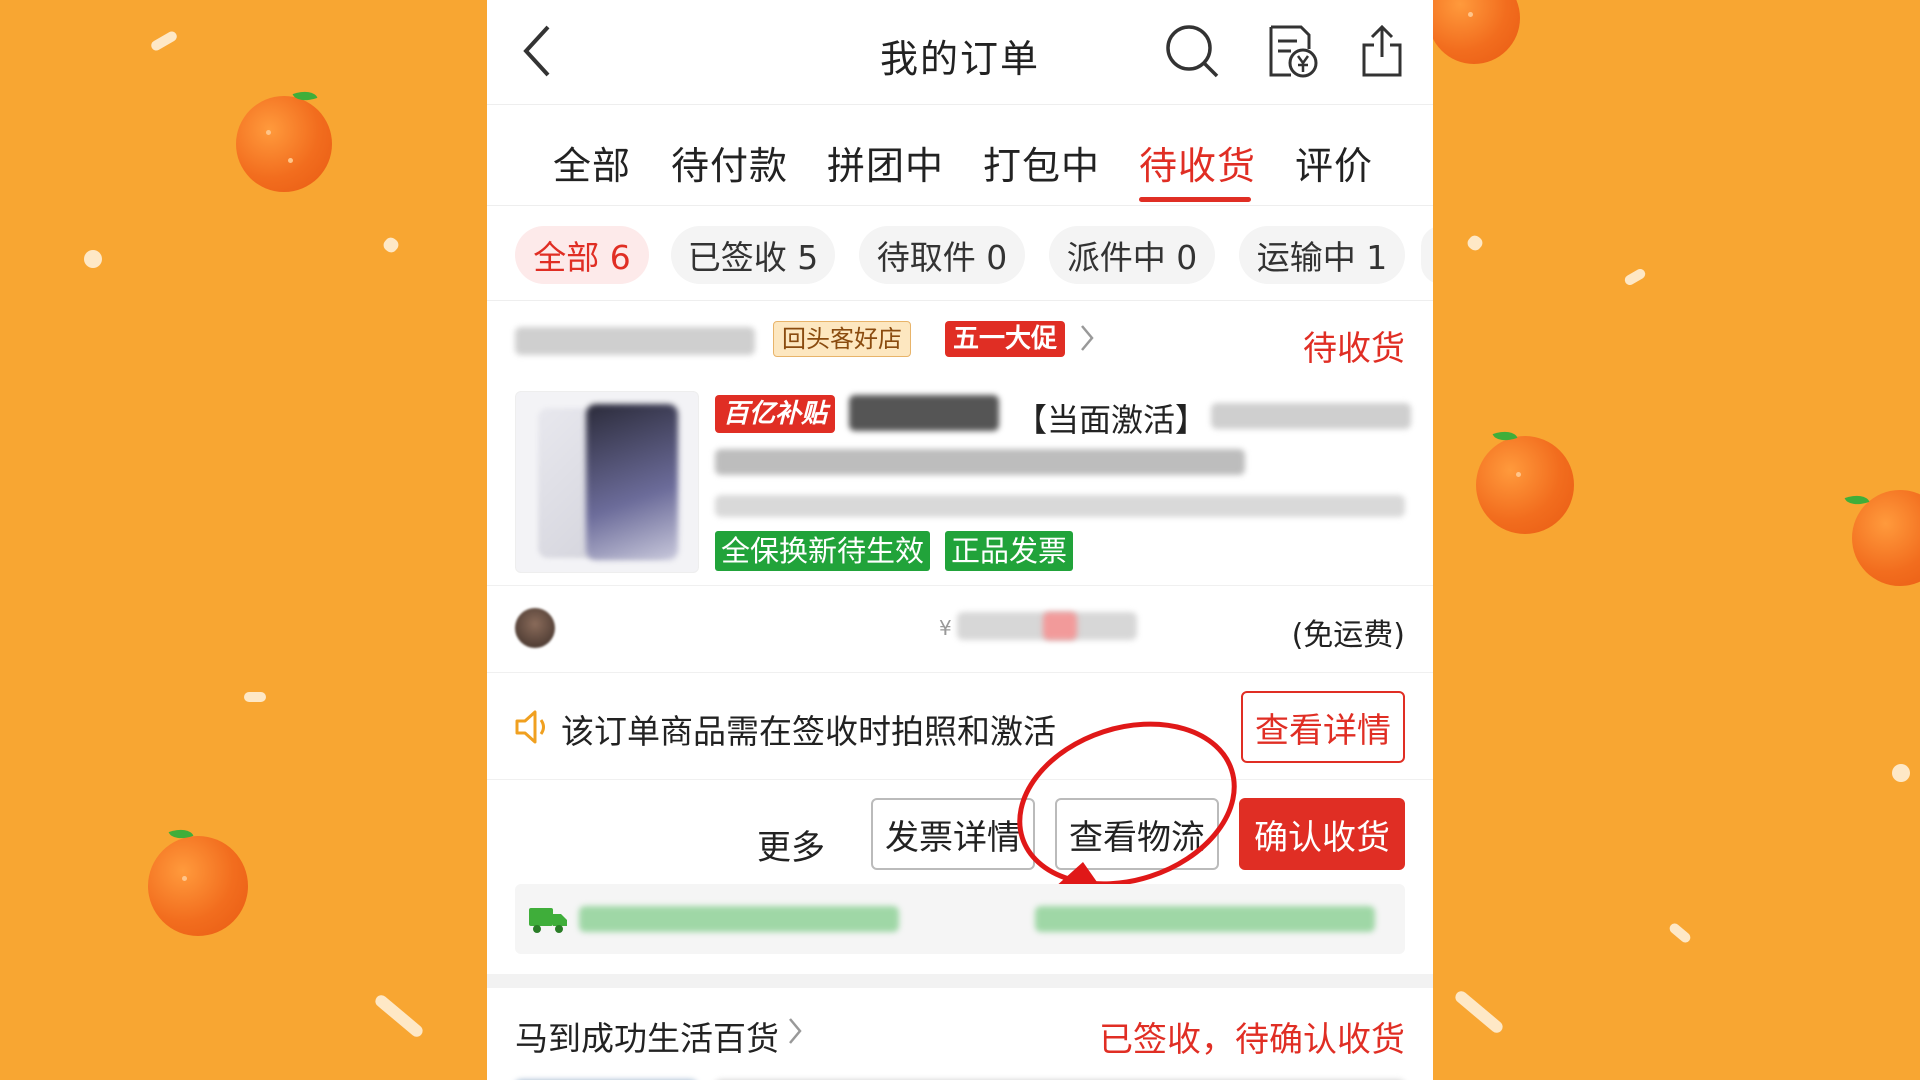  I want to click on chip-overflow, so click(1427, 255).